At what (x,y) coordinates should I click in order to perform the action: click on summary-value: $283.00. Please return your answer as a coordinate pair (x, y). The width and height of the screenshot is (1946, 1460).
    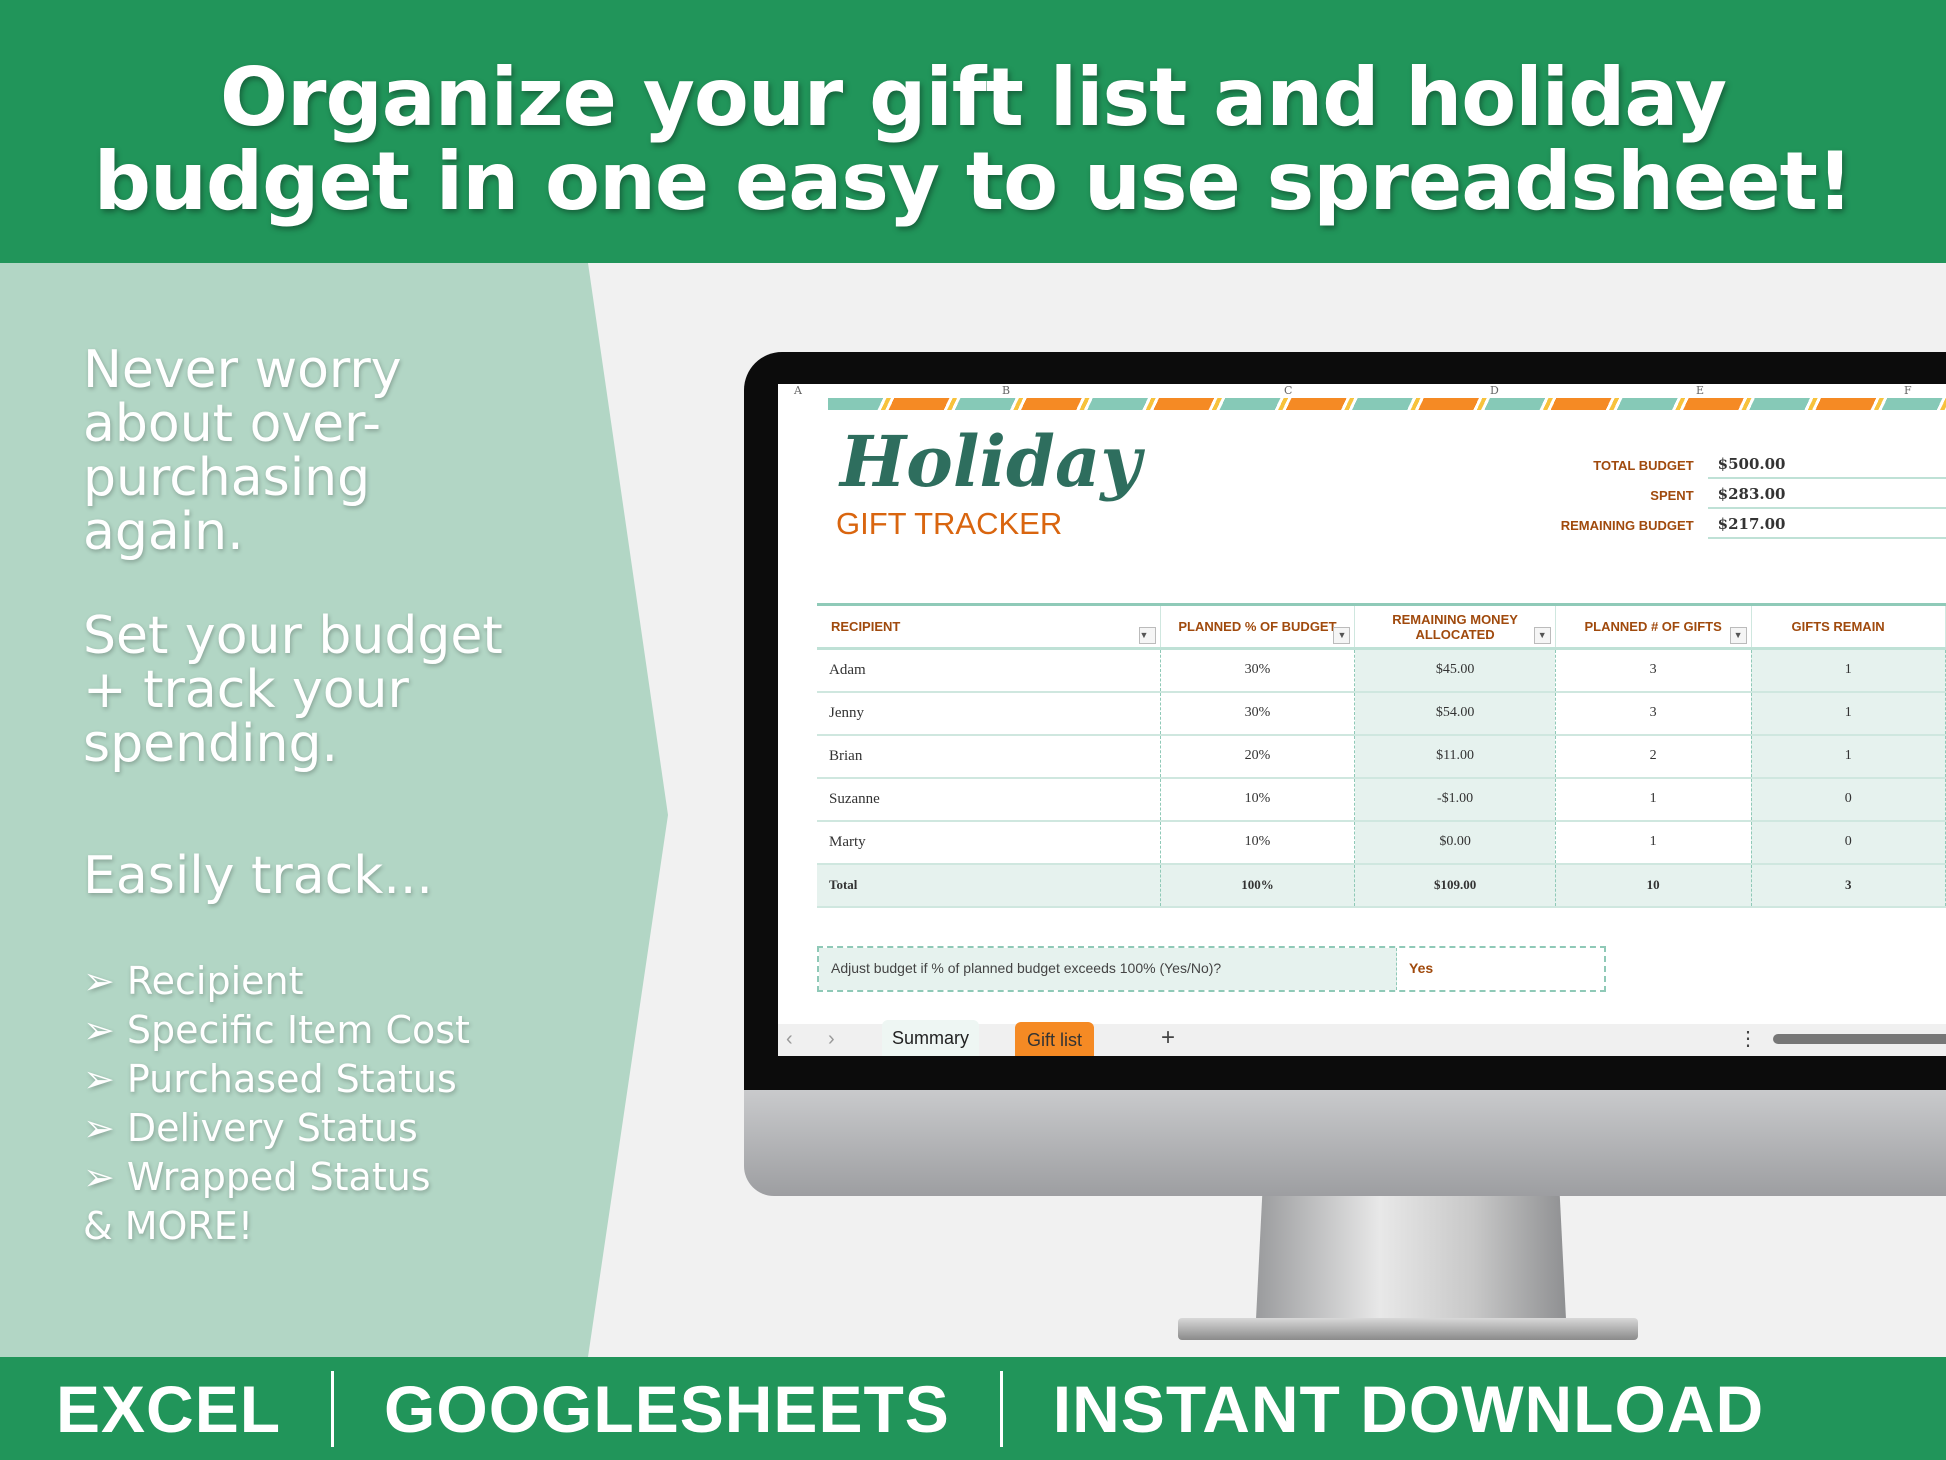
    Looking at the image, I should click on (1826, 495).